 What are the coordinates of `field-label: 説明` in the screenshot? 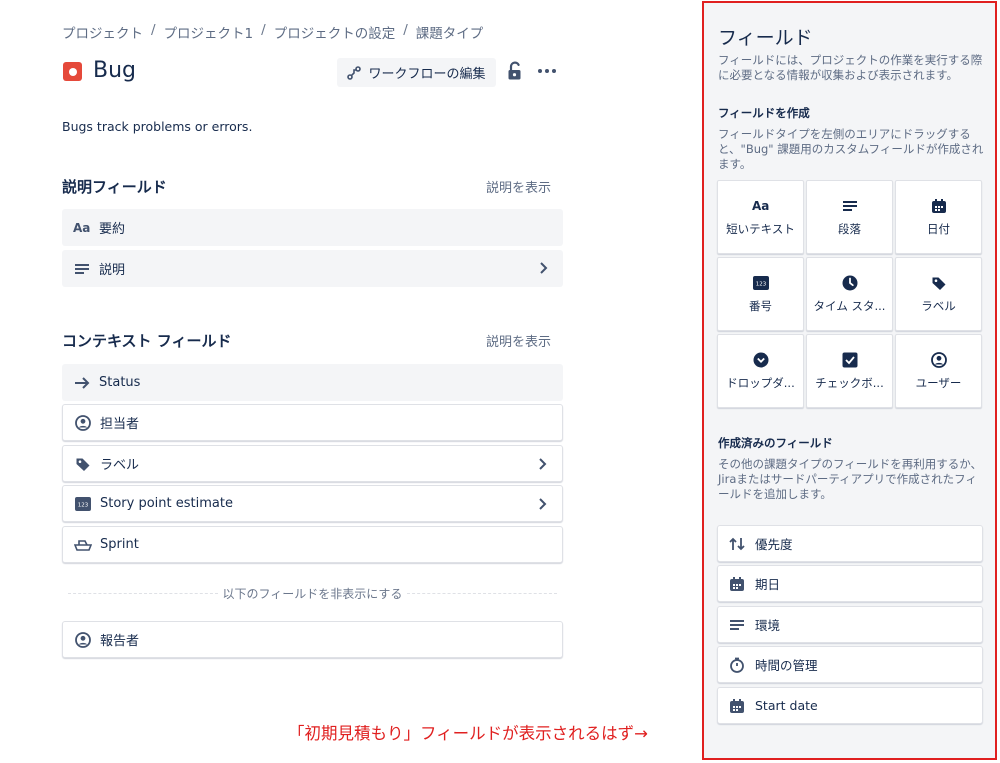 It's located at (112, 270).